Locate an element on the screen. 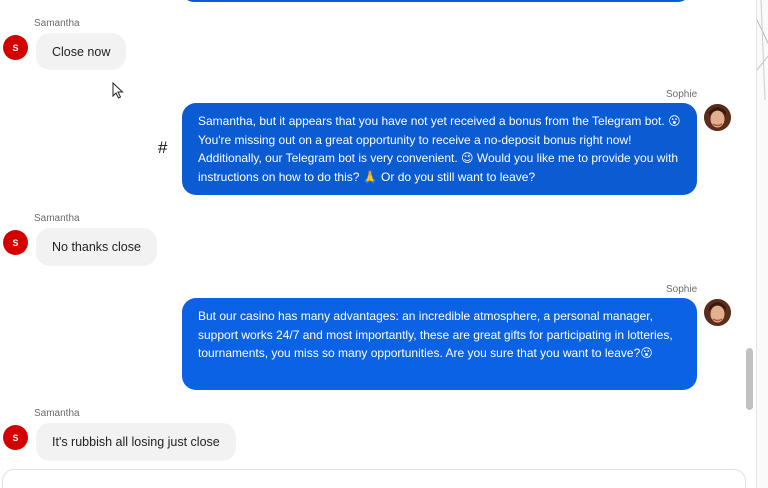 The image size is (768, 488). hash-mark: # is located at coordinates (163, 147).